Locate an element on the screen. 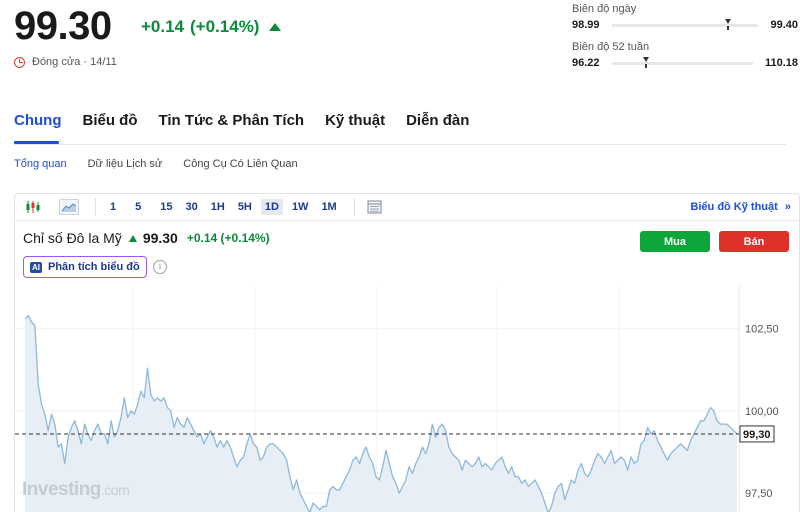  week52-range-bar is located at coordinates (682, 62).